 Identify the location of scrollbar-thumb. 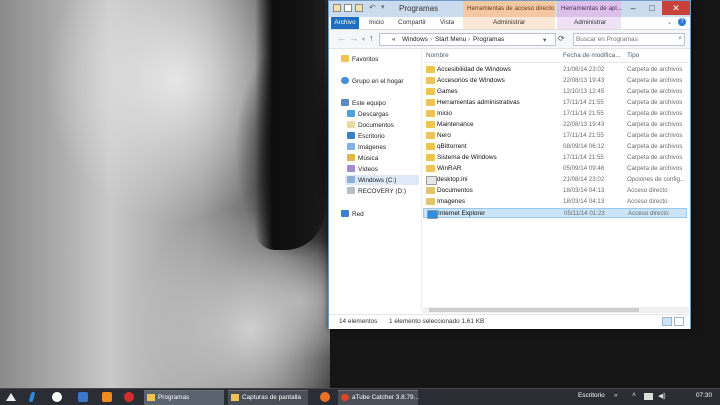
(534, 310).